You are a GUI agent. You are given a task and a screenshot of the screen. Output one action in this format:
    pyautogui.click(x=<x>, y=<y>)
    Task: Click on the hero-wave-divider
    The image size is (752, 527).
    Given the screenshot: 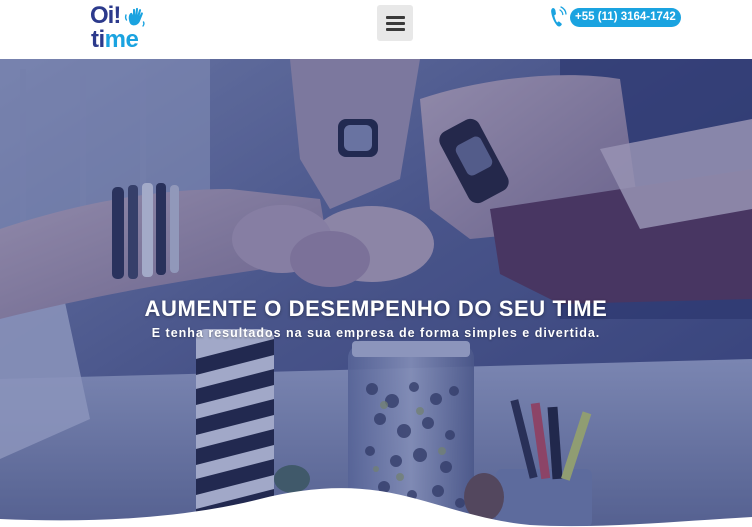 What is the action you would take?
    pyautogui.click(x=376, y=507)
    